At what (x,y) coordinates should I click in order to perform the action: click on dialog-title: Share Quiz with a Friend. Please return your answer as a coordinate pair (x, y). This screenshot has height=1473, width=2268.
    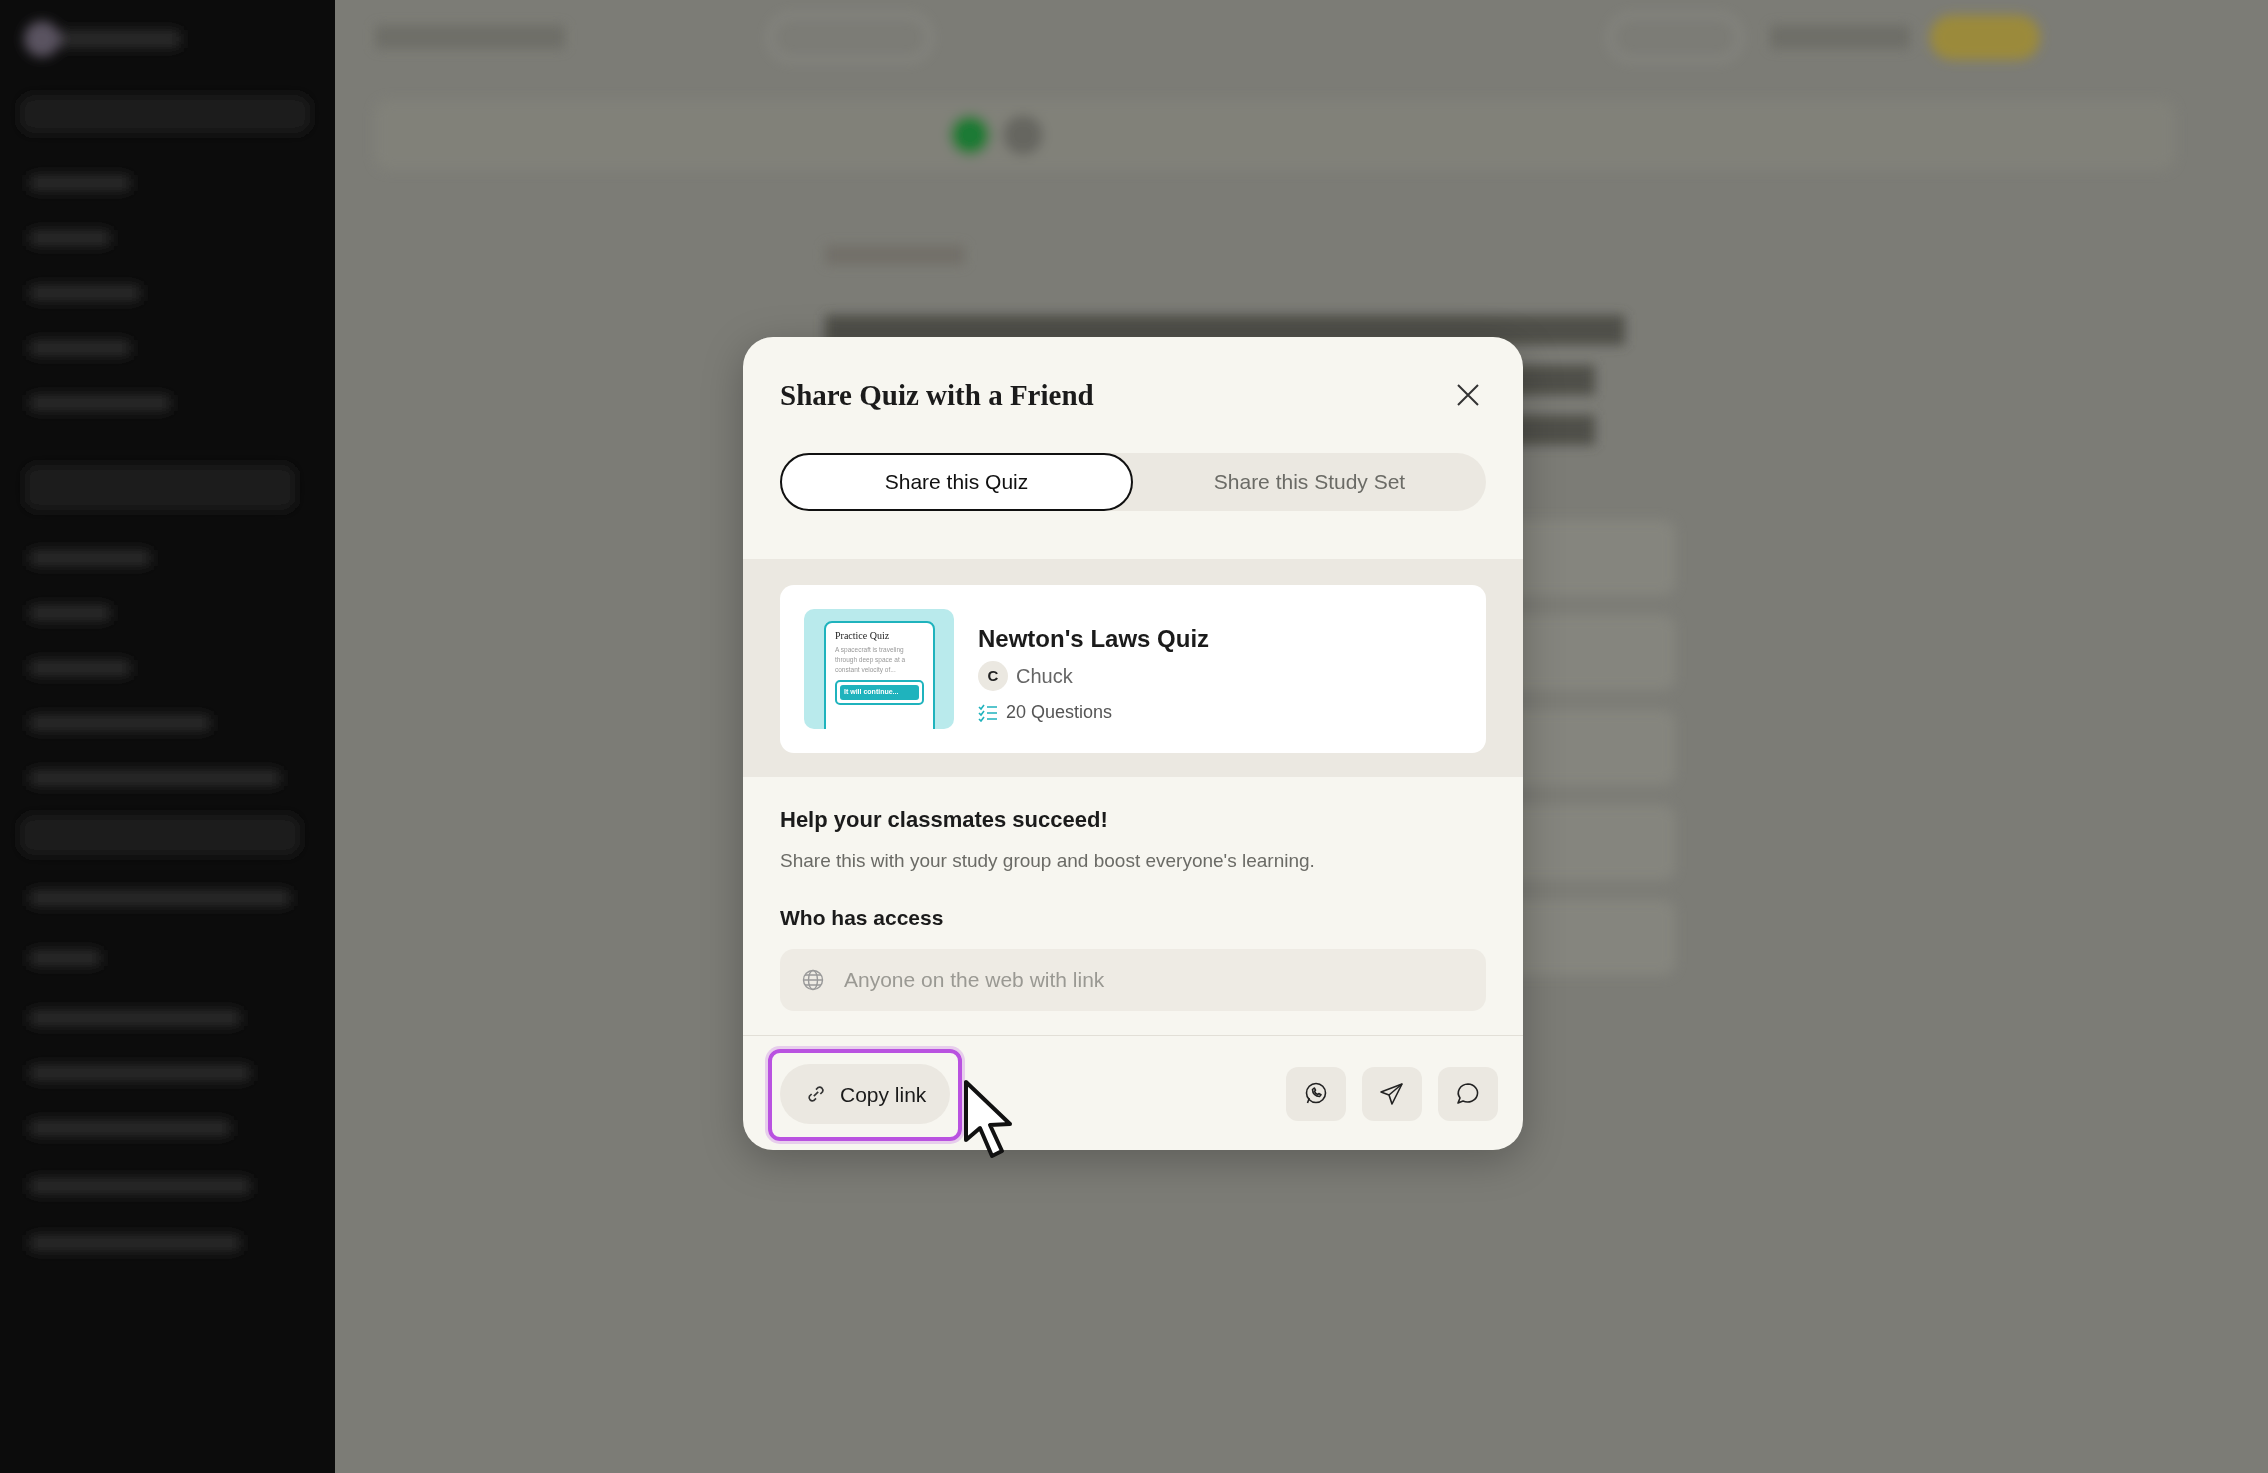
    Looking at the image, I should click on (937, 395).